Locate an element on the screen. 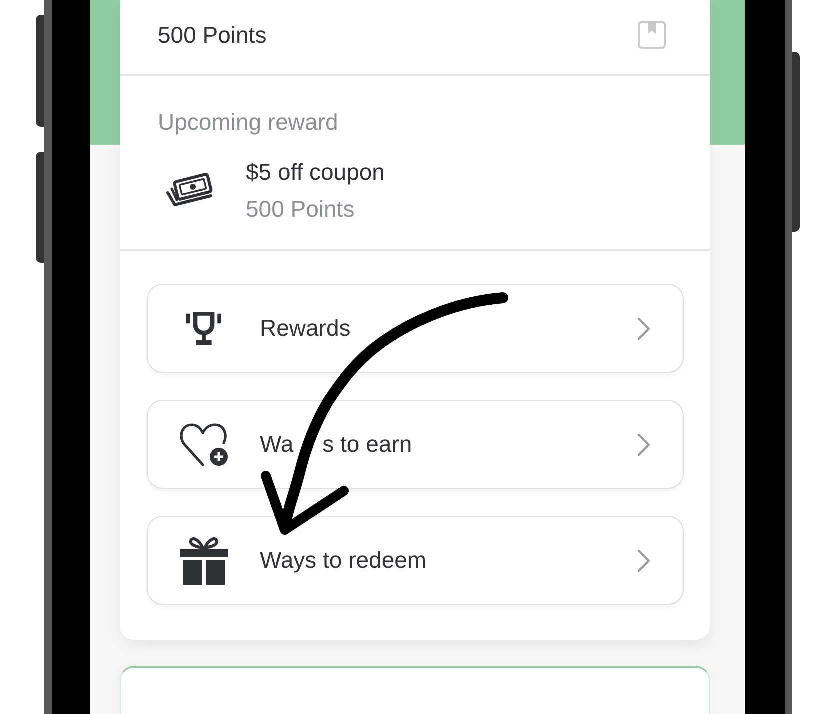  reward-title: $5 off coupon is located at coordinates (315, 172).